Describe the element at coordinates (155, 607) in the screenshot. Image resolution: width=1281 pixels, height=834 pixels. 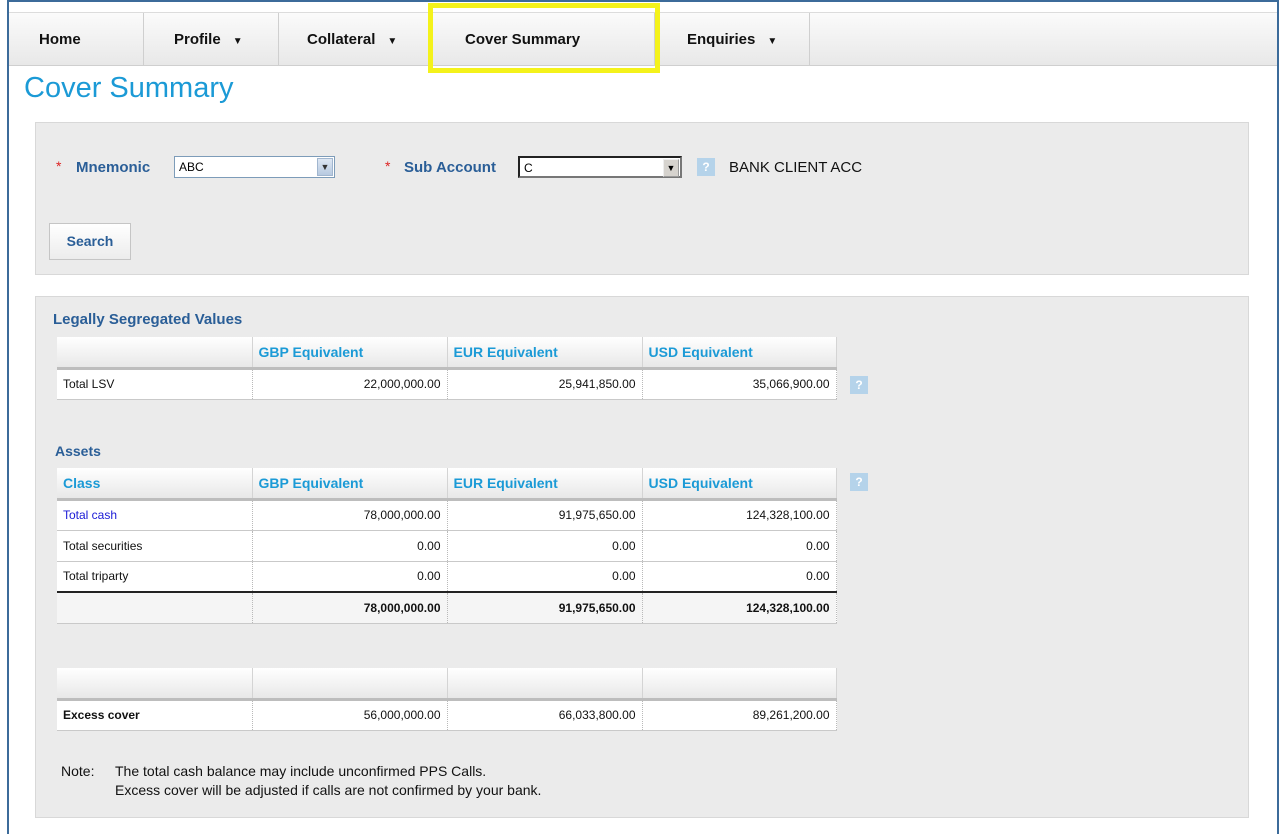
I see `row-label` at that location.